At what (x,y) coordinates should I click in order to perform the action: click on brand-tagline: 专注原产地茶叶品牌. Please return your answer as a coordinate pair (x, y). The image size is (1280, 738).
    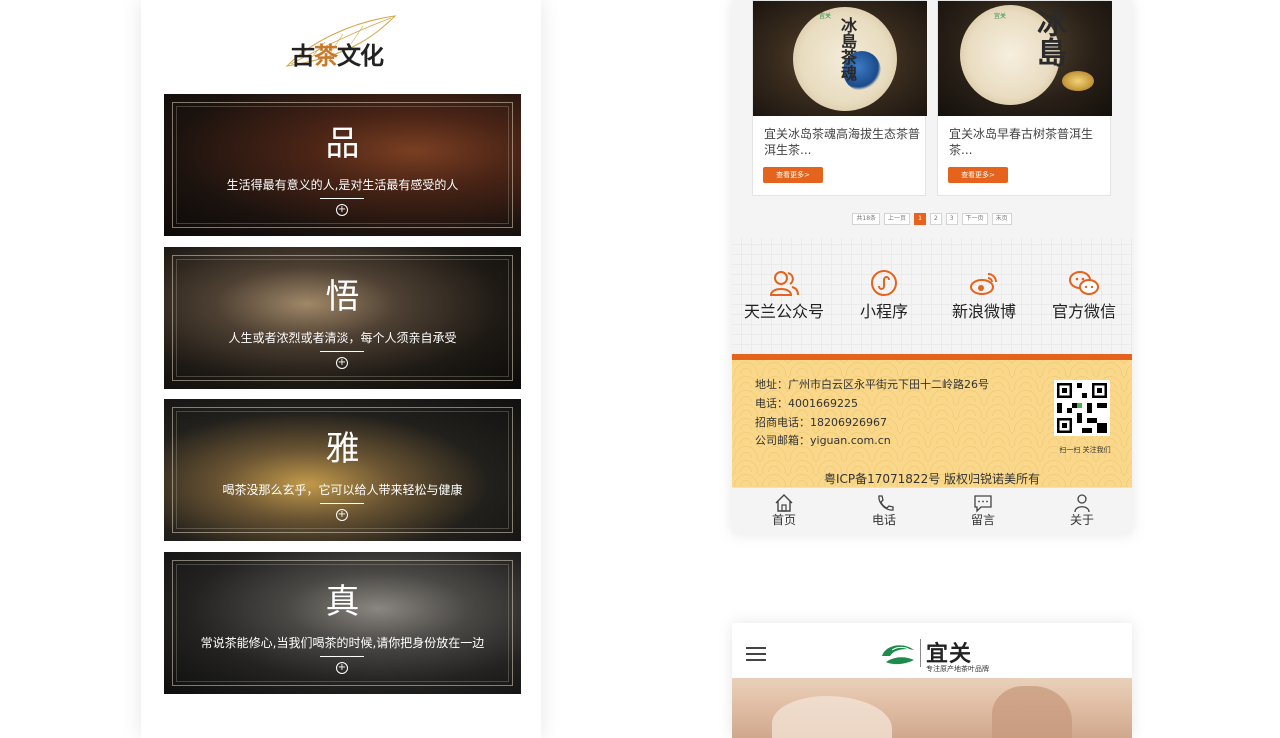
    Looking at the image, I should click on (957, 669).